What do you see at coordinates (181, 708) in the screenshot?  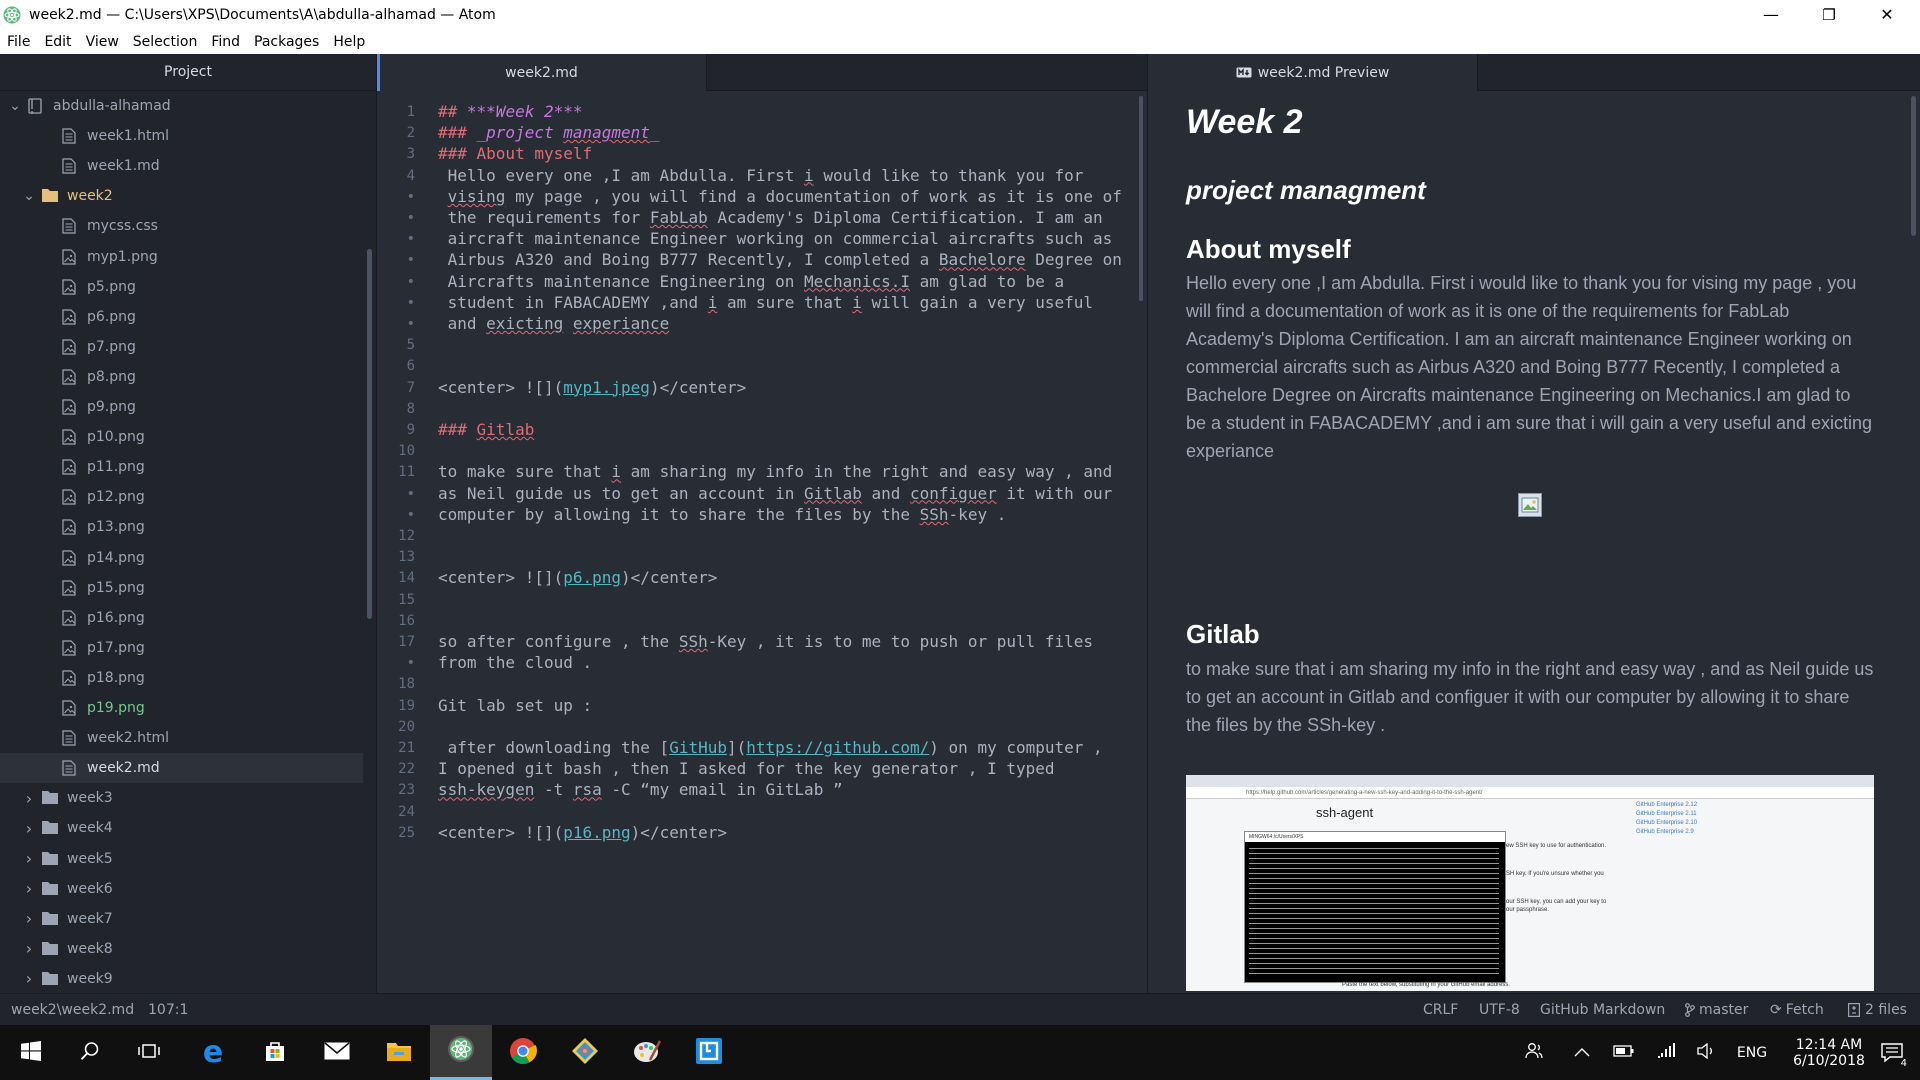 I see `tree-item-p19-png: p19.png` at bounding box center [181, 708].